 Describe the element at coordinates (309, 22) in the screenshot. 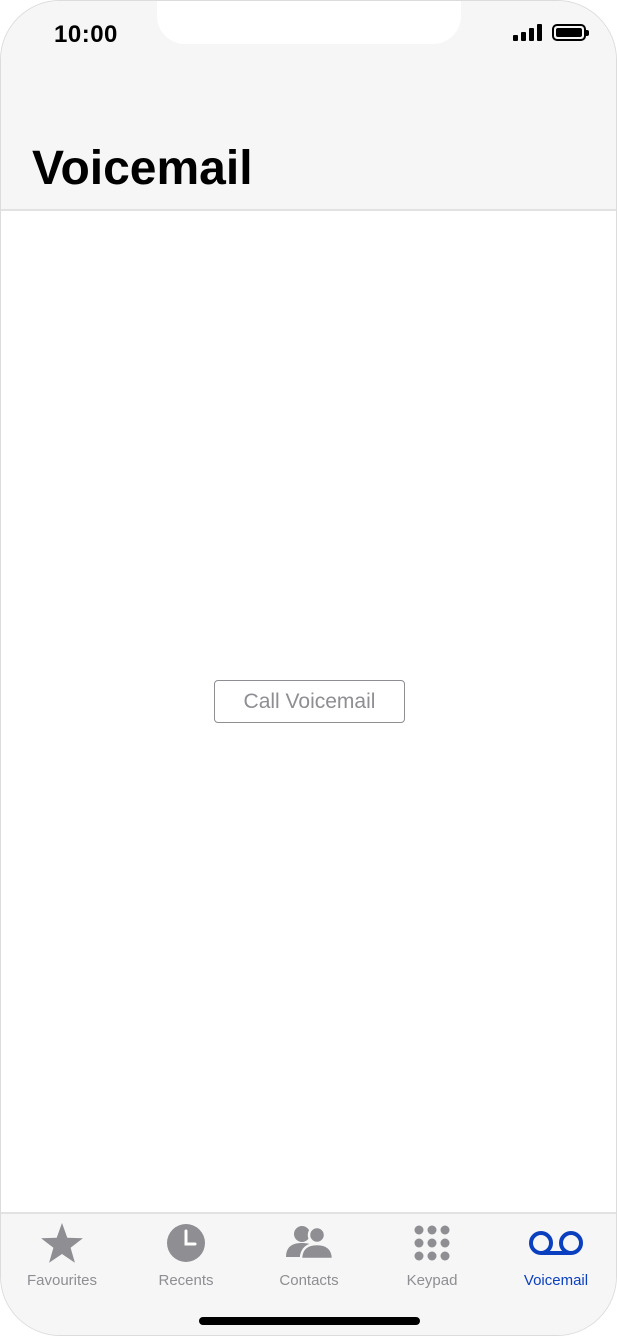

I see `notch` at that location.